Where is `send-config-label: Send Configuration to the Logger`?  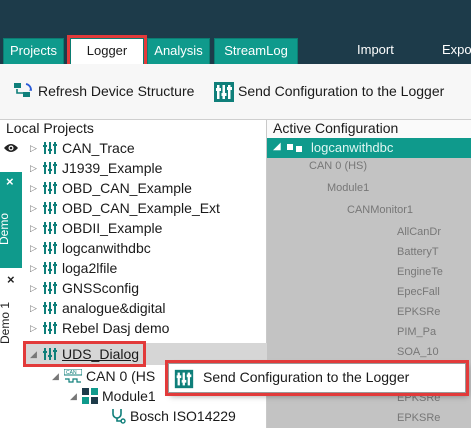 send-config-label: Send Configuration to the Logger is located at coordinates (341, 91).